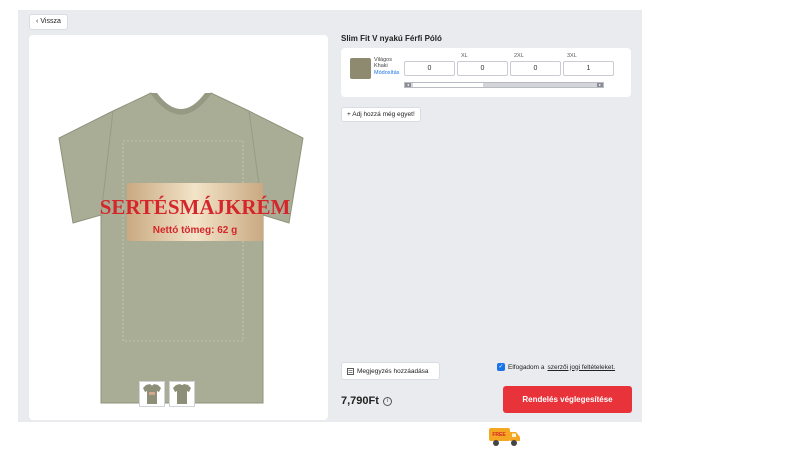 The height and width of the screenshot is (453, 800). What do you see at coordinates (429, 68) in the screenshot?
I see `size-quantity-input: 0` at bounding box center [429, 68].